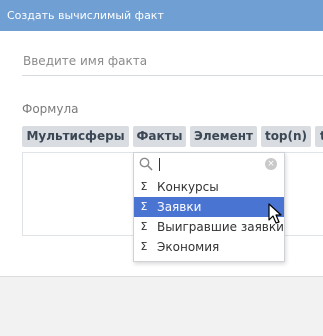 This screenshot has width=323, height=336. Describe the element at coordinates (159, 136) in the screenshot. I see `facts-button: Факты` at that location.